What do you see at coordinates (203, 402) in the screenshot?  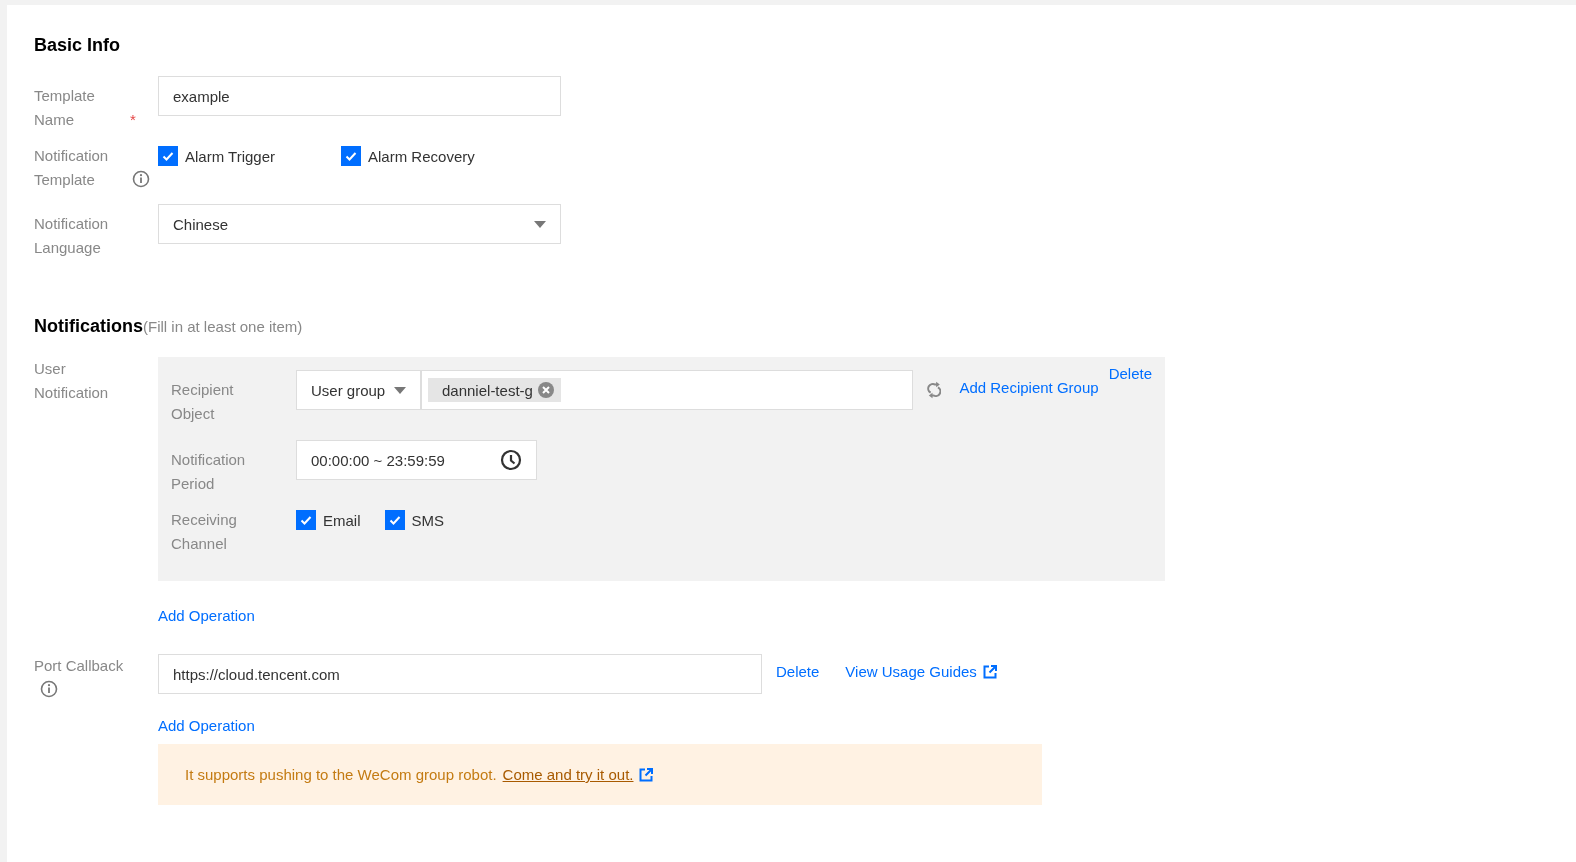 I see `field-label: Recipient Object` at bounding box center [203, 402].